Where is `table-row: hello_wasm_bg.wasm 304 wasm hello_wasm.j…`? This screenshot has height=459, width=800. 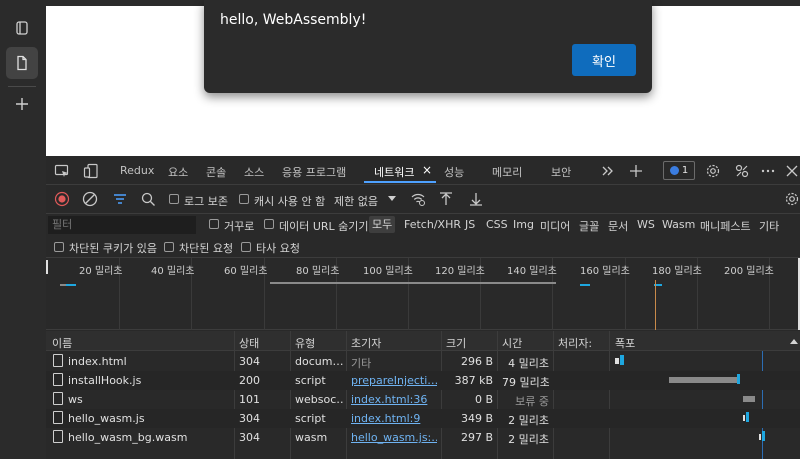
table-row: hello_wasm_bg.wasm 304 wasm hello_wasm.j… is located at coordinates (423, 437).